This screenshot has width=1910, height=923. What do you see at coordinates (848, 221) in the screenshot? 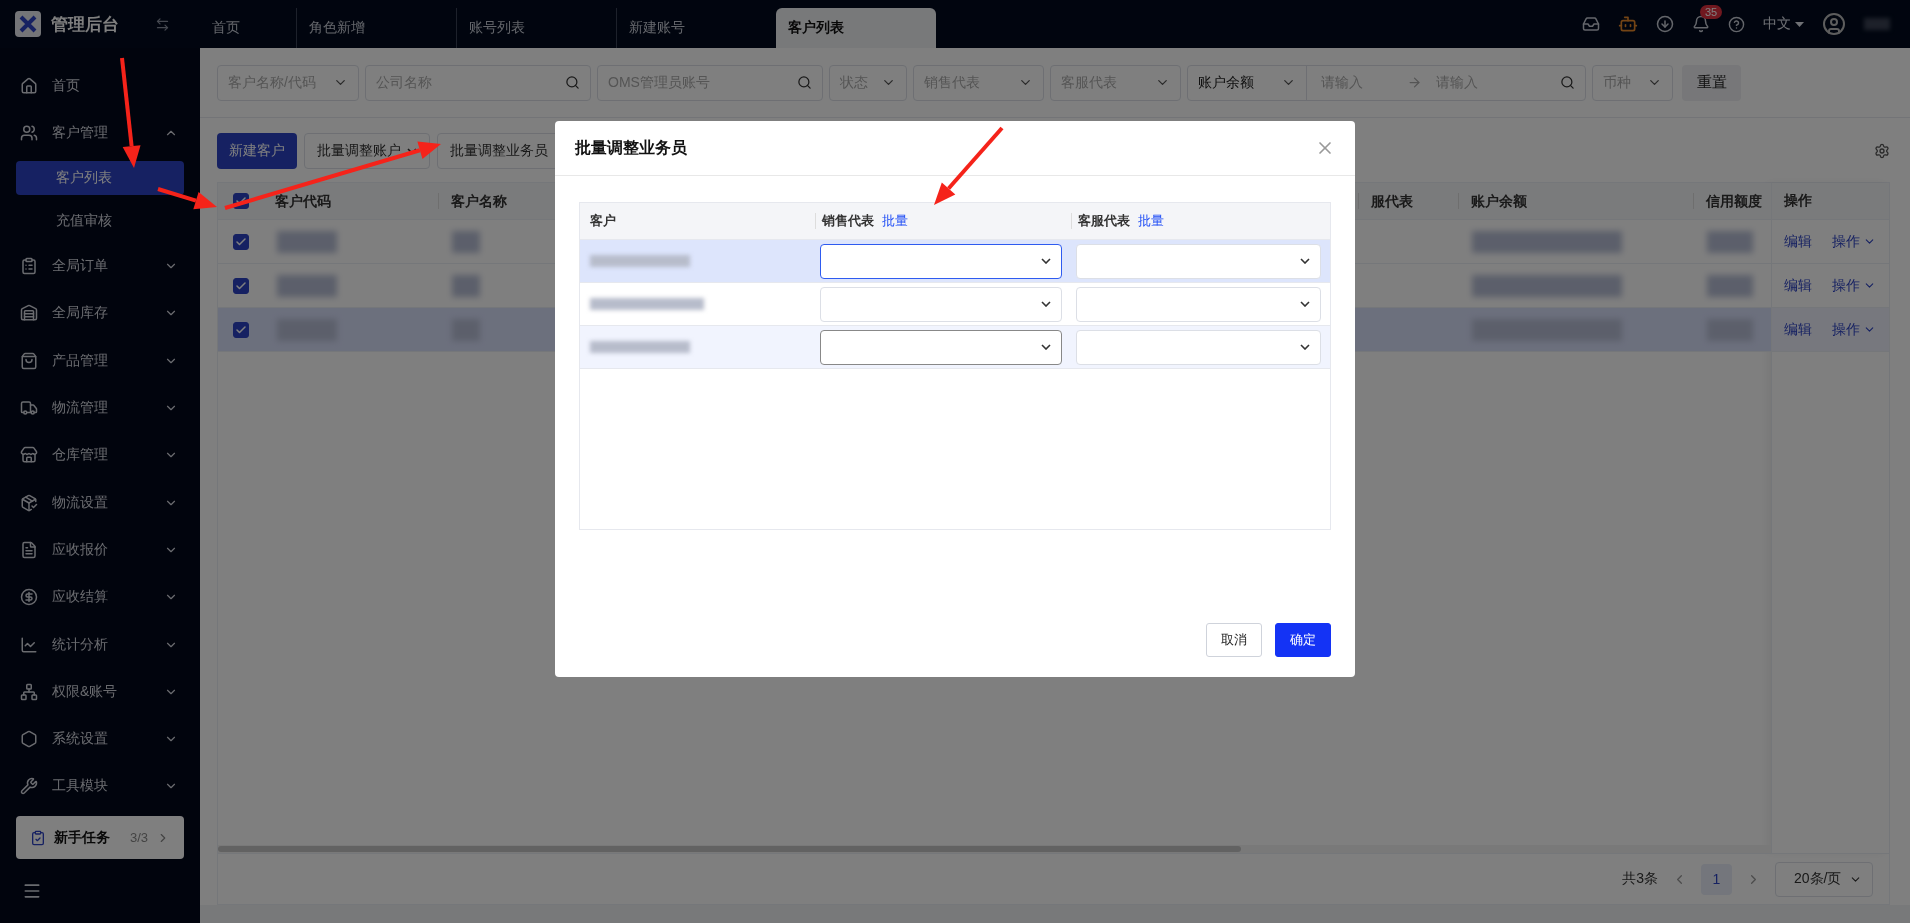
I see `column-header: 销售代表` at bounding box center [848, 221].